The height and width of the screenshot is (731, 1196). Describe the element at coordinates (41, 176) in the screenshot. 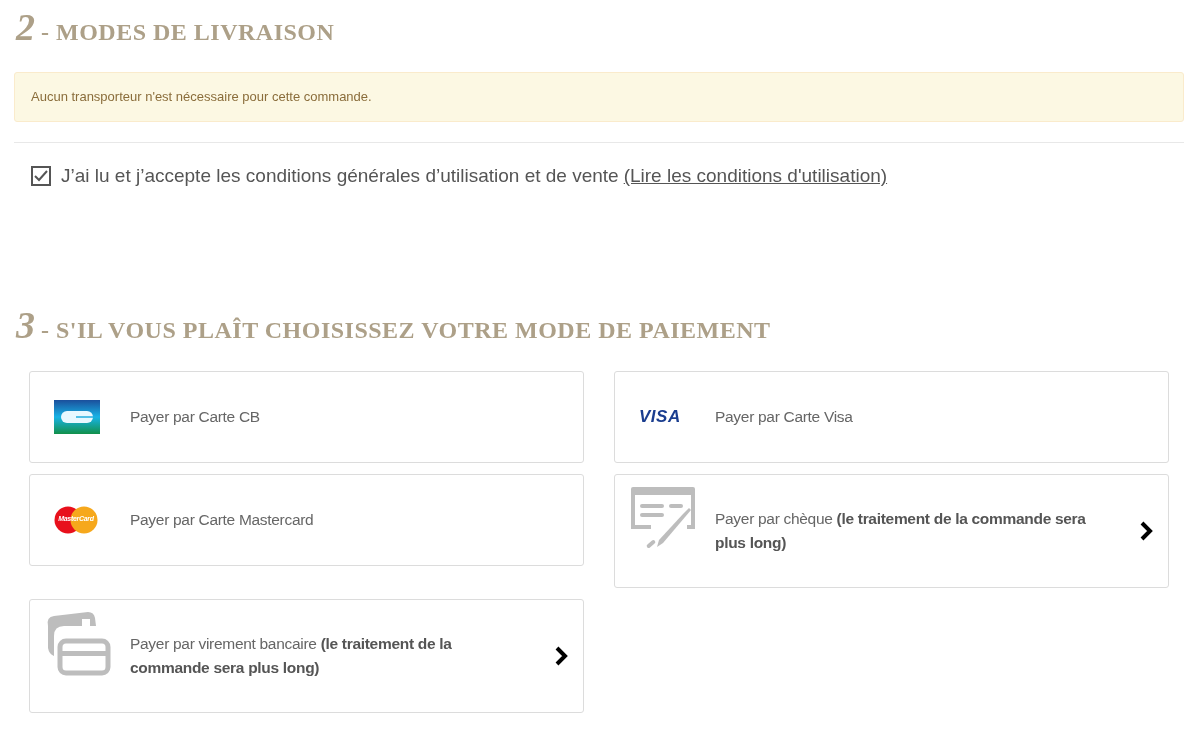

I see `checkbox` at that location.